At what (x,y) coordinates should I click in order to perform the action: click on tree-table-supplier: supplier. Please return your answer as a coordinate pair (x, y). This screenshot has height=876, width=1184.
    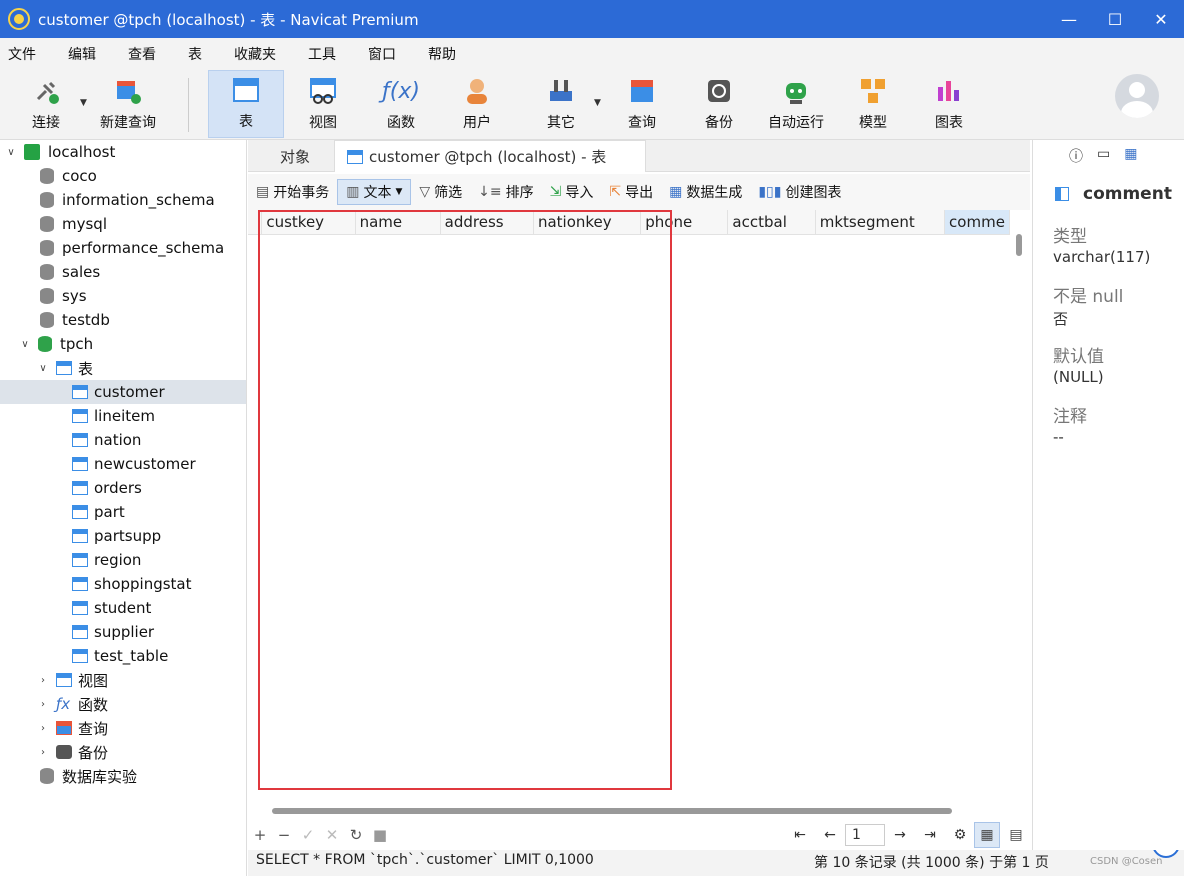
    Looking at the image, I should click on (123, 632).